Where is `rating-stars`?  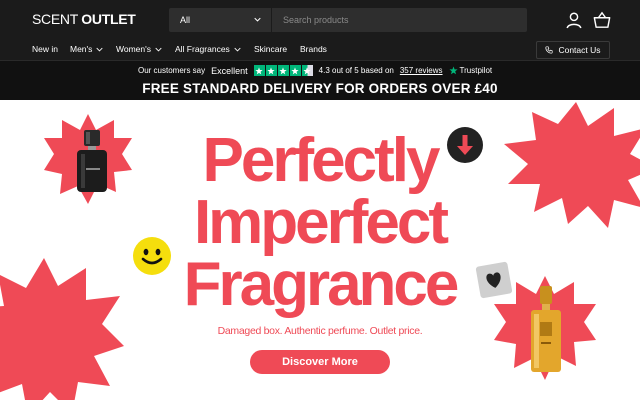 rating-stars is located at coordinates (283, 70).